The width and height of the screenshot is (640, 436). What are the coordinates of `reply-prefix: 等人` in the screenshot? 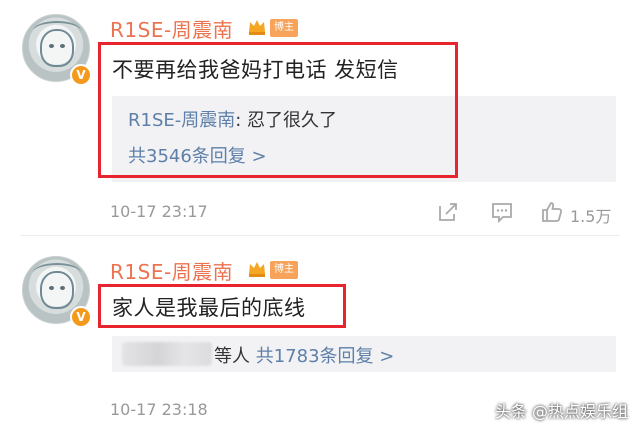 It's located at (232, 356).